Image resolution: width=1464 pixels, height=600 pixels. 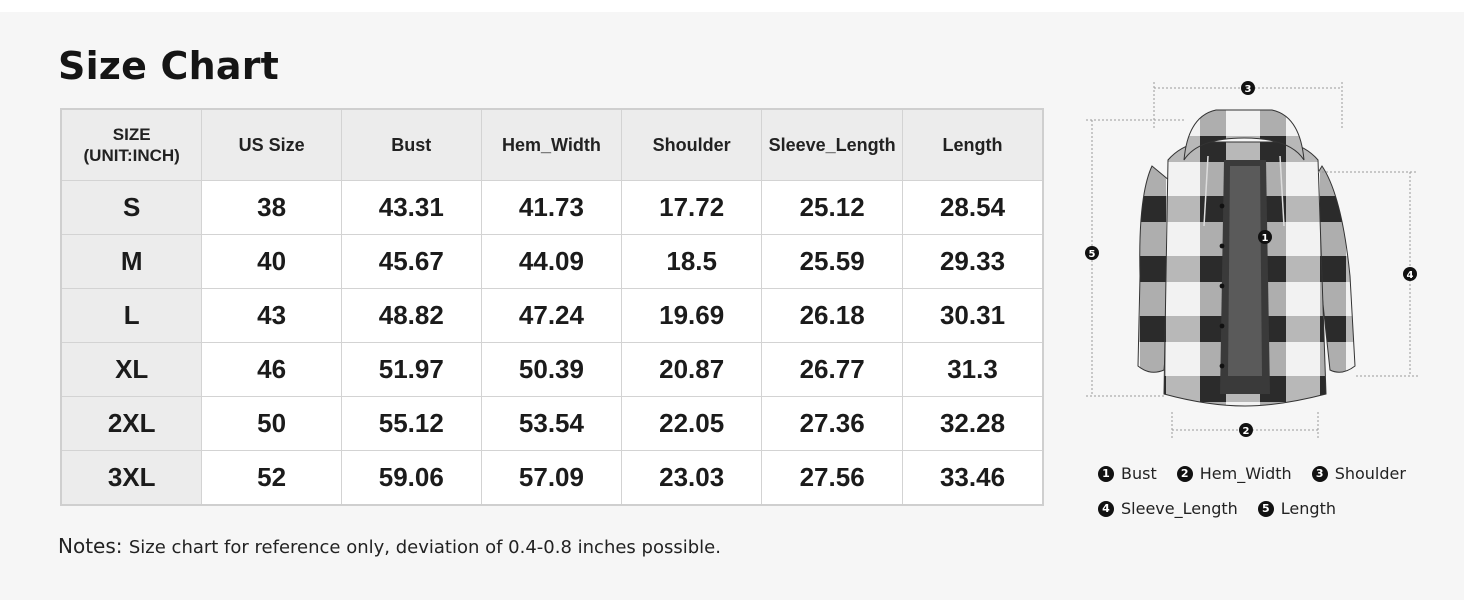 I want to click on number-badge-icon: 2, so click(x=1184, y=473).